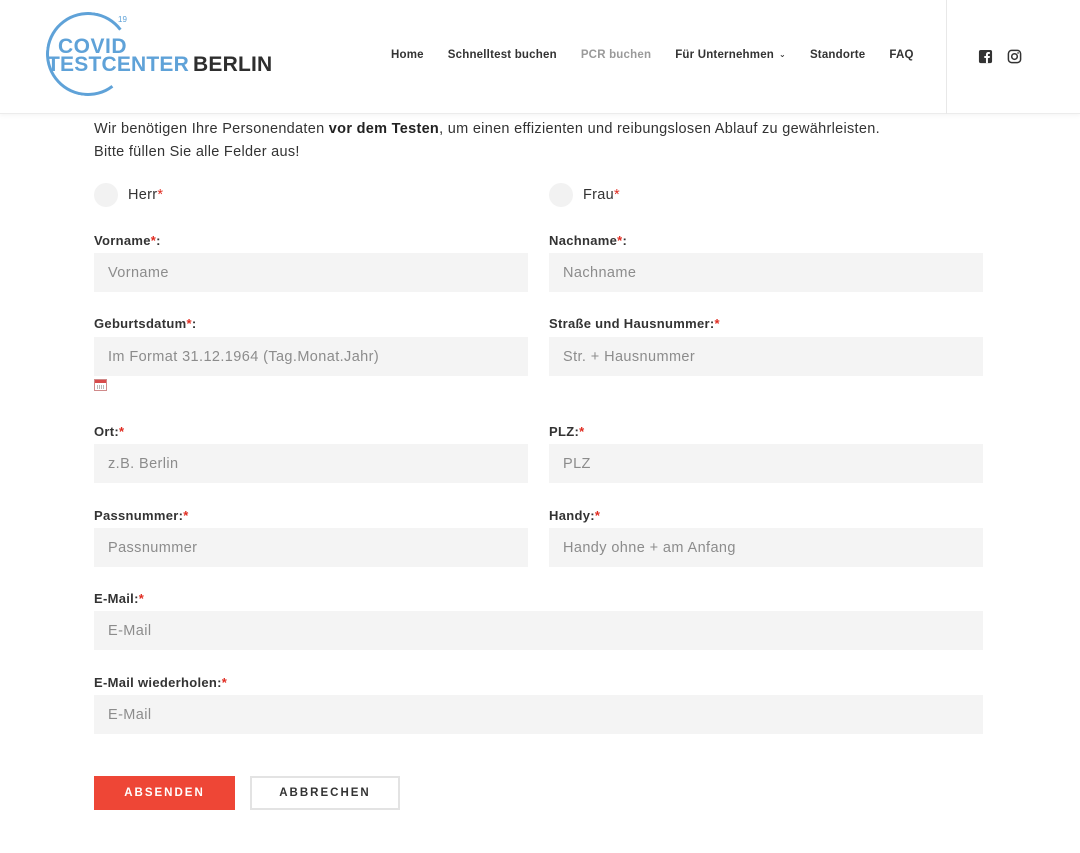 The image size is (1080, 853). I want to click on nav-item-home: Home, so click(407, 55).